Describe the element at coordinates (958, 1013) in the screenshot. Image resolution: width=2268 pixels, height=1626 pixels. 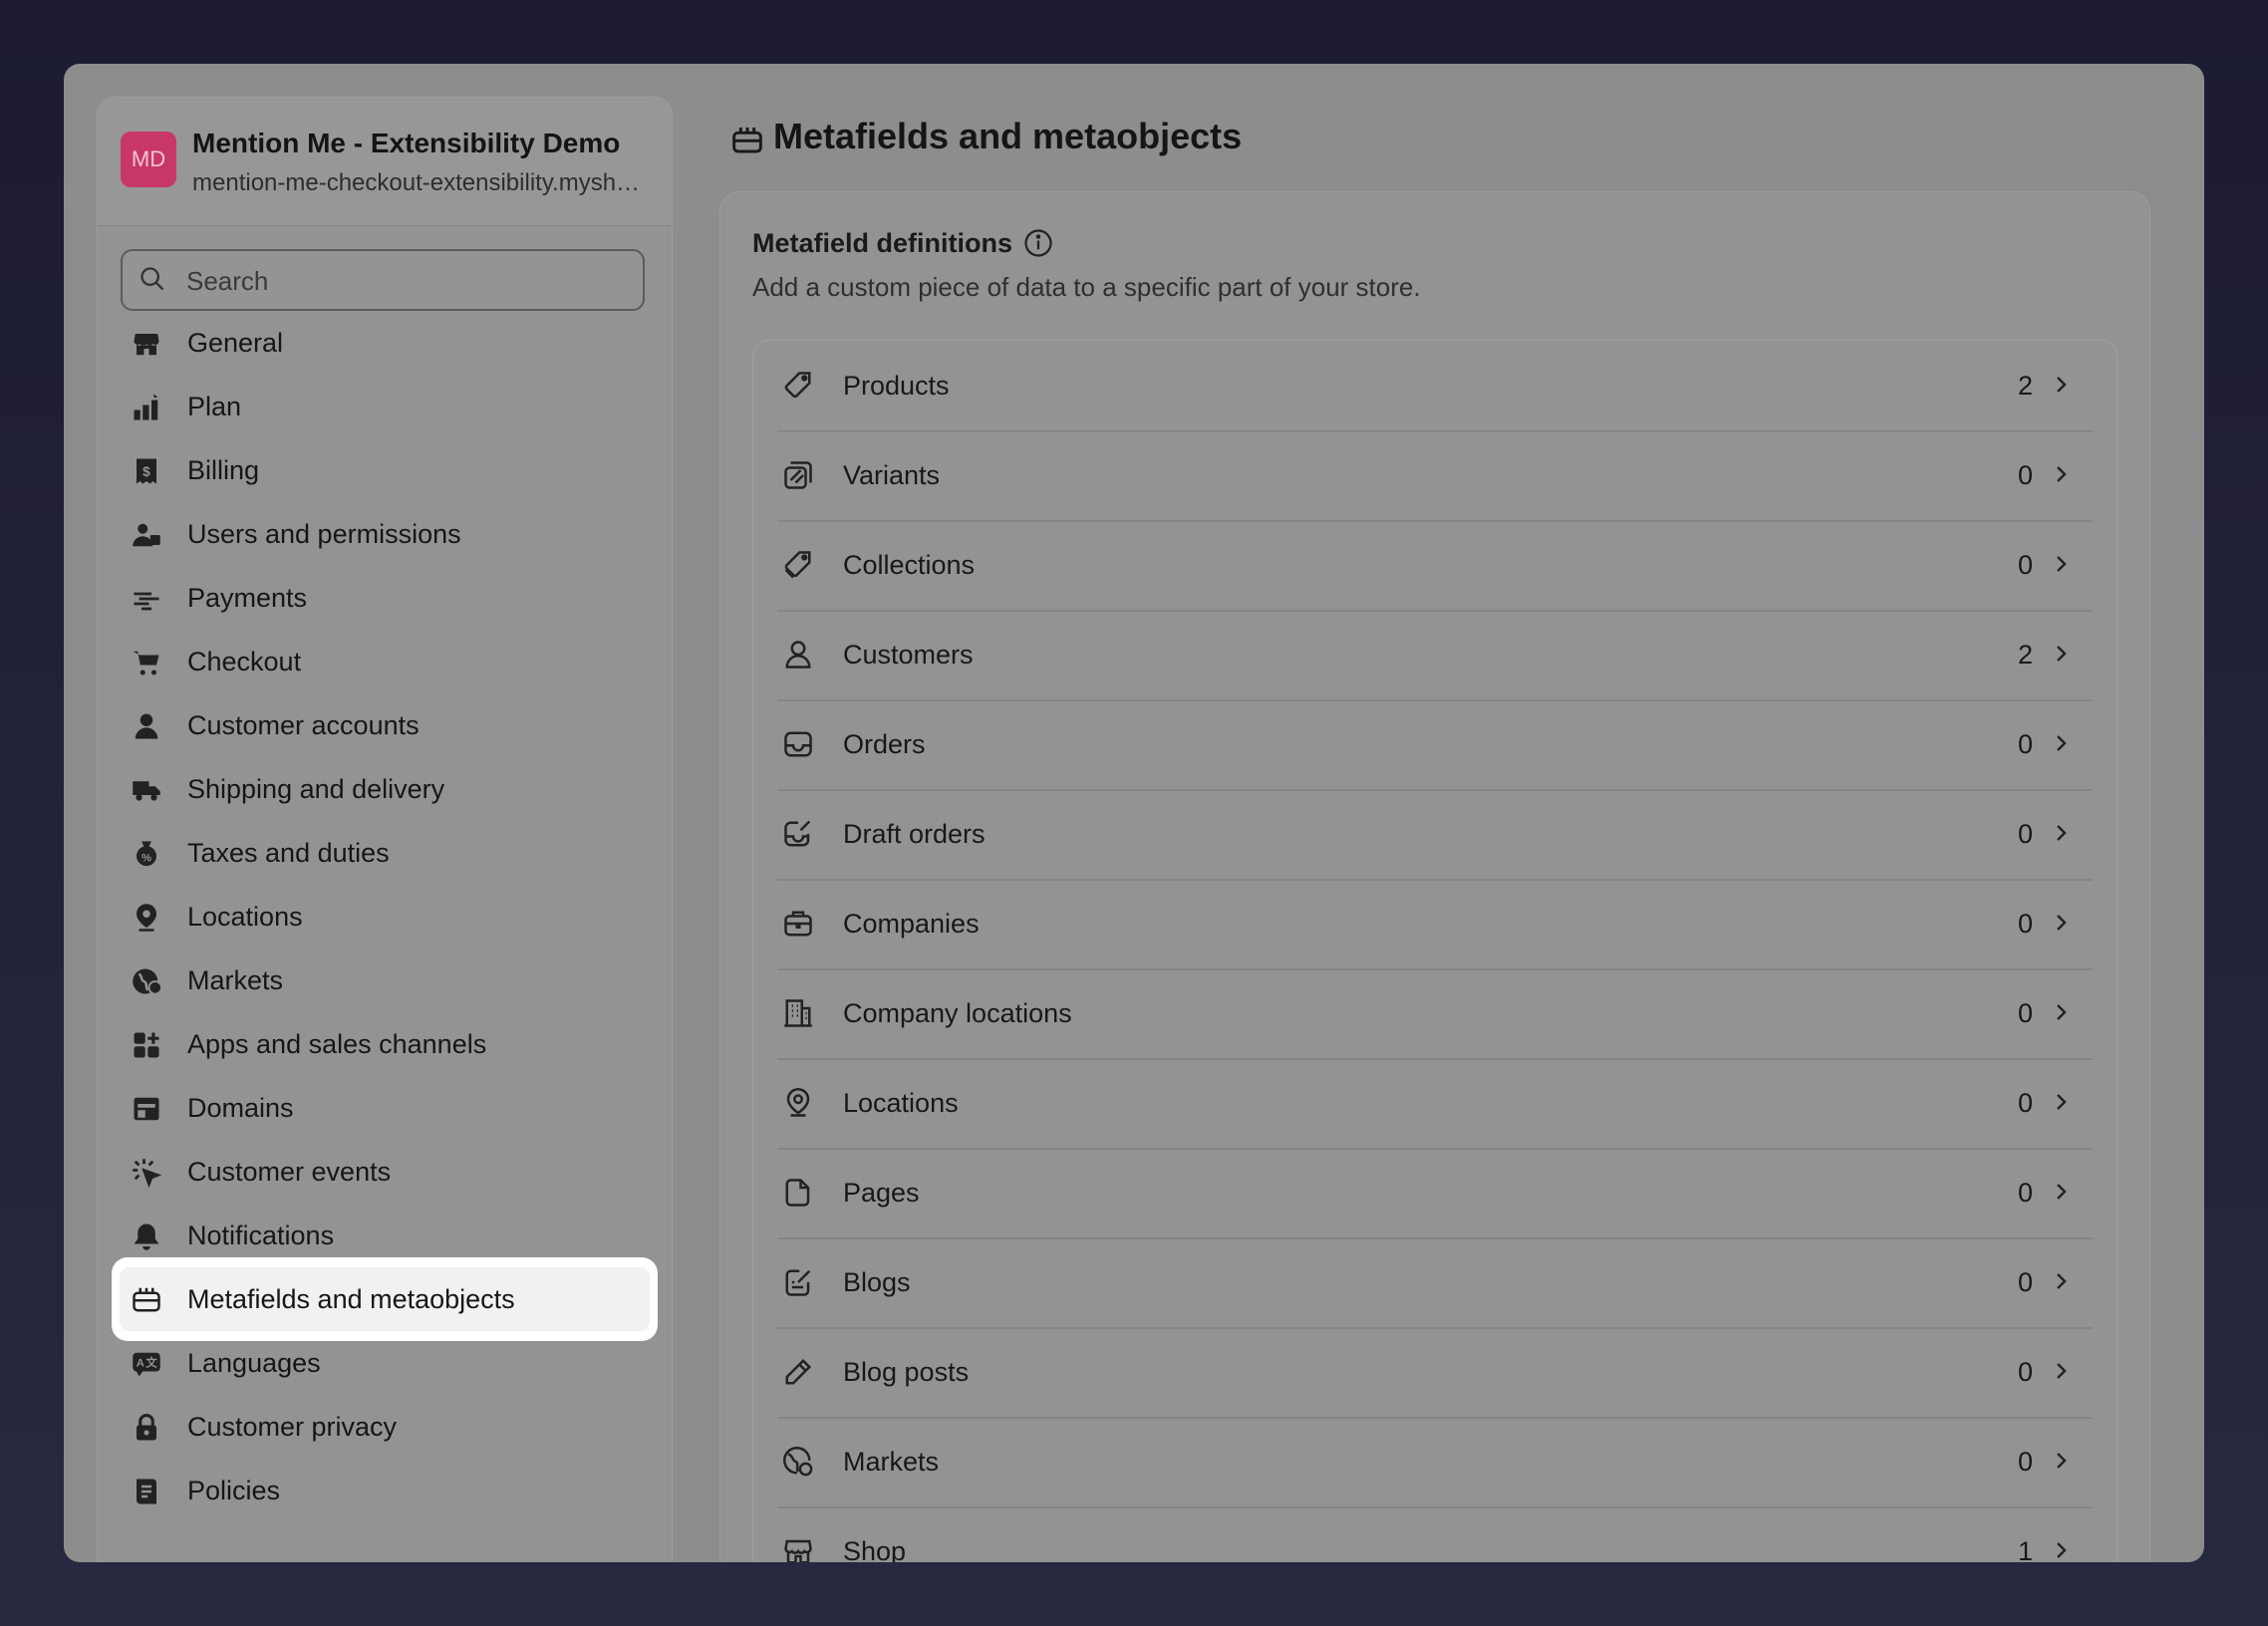
I see `list-item-label: Company locations` at that location.